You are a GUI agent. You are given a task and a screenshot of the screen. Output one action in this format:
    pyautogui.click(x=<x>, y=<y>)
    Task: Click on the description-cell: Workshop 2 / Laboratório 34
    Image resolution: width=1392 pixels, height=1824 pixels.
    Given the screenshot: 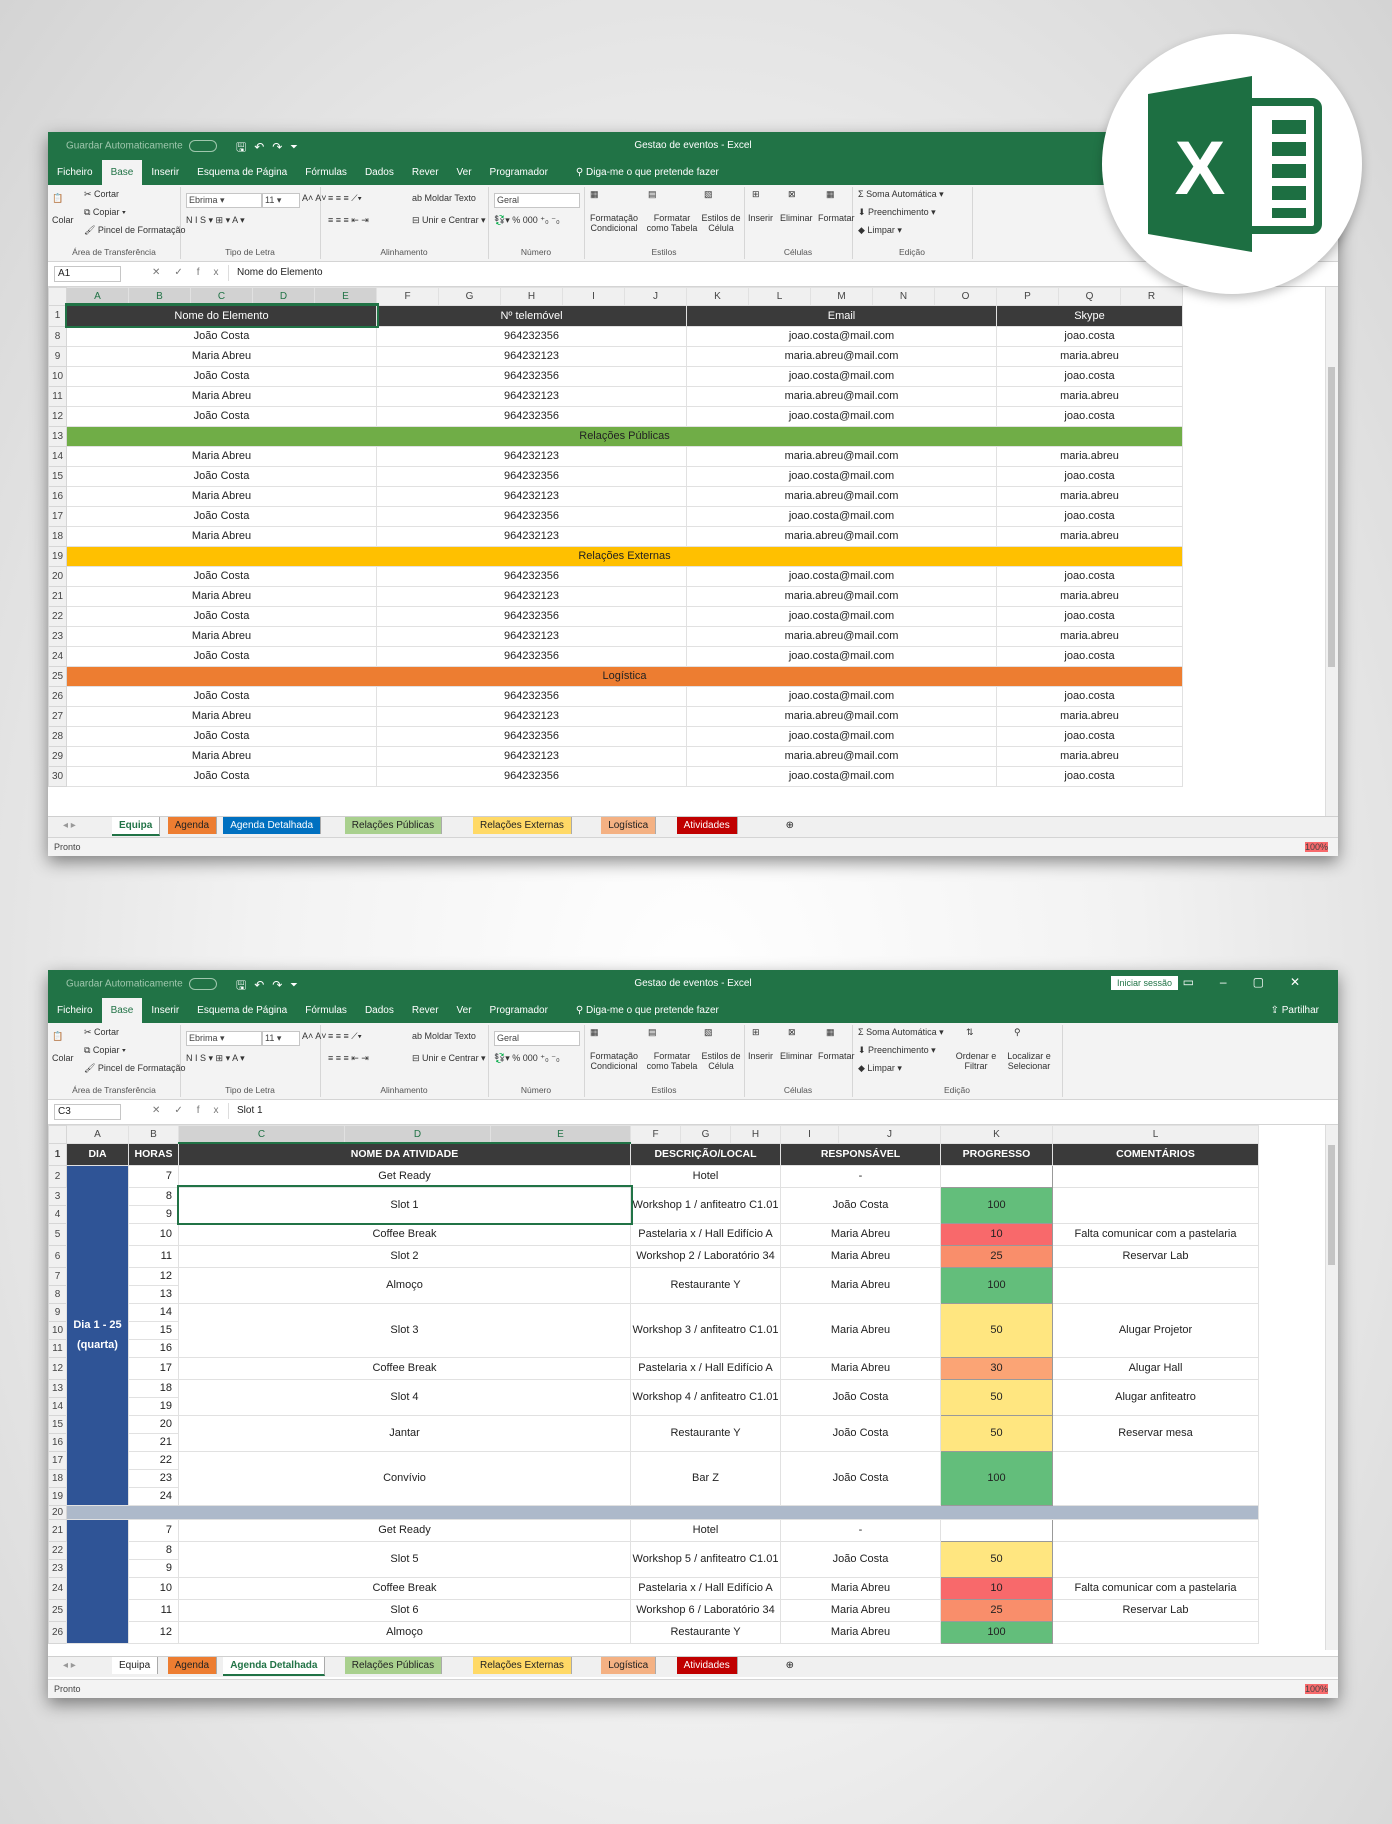 What is the action you would take?
    pyautogui.click(x=705, y=1256)
    